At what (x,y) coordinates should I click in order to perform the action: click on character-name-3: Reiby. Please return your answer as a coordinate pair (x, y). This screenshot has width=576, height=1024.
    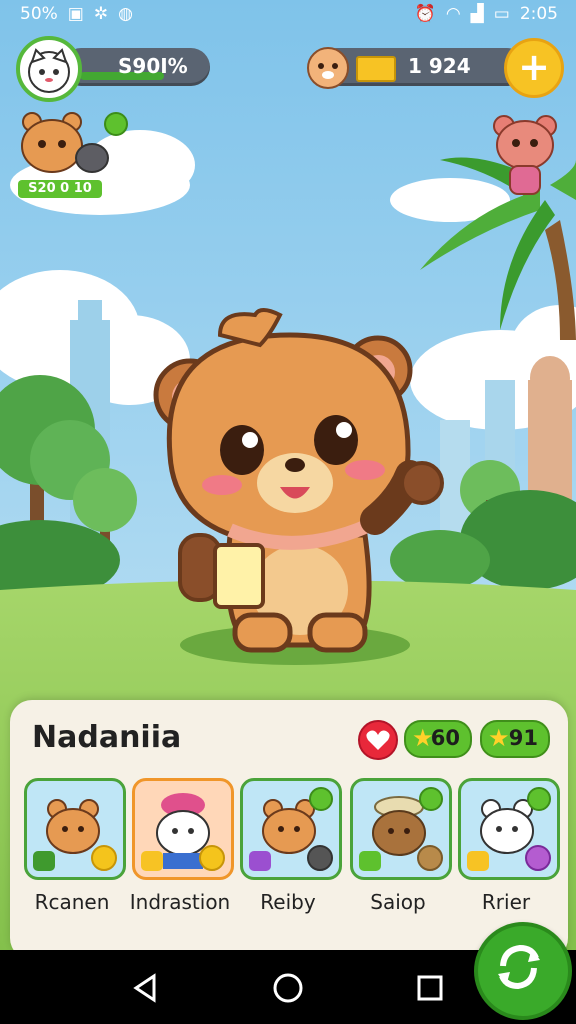
    Looking at the image, I should click on (288, 902).